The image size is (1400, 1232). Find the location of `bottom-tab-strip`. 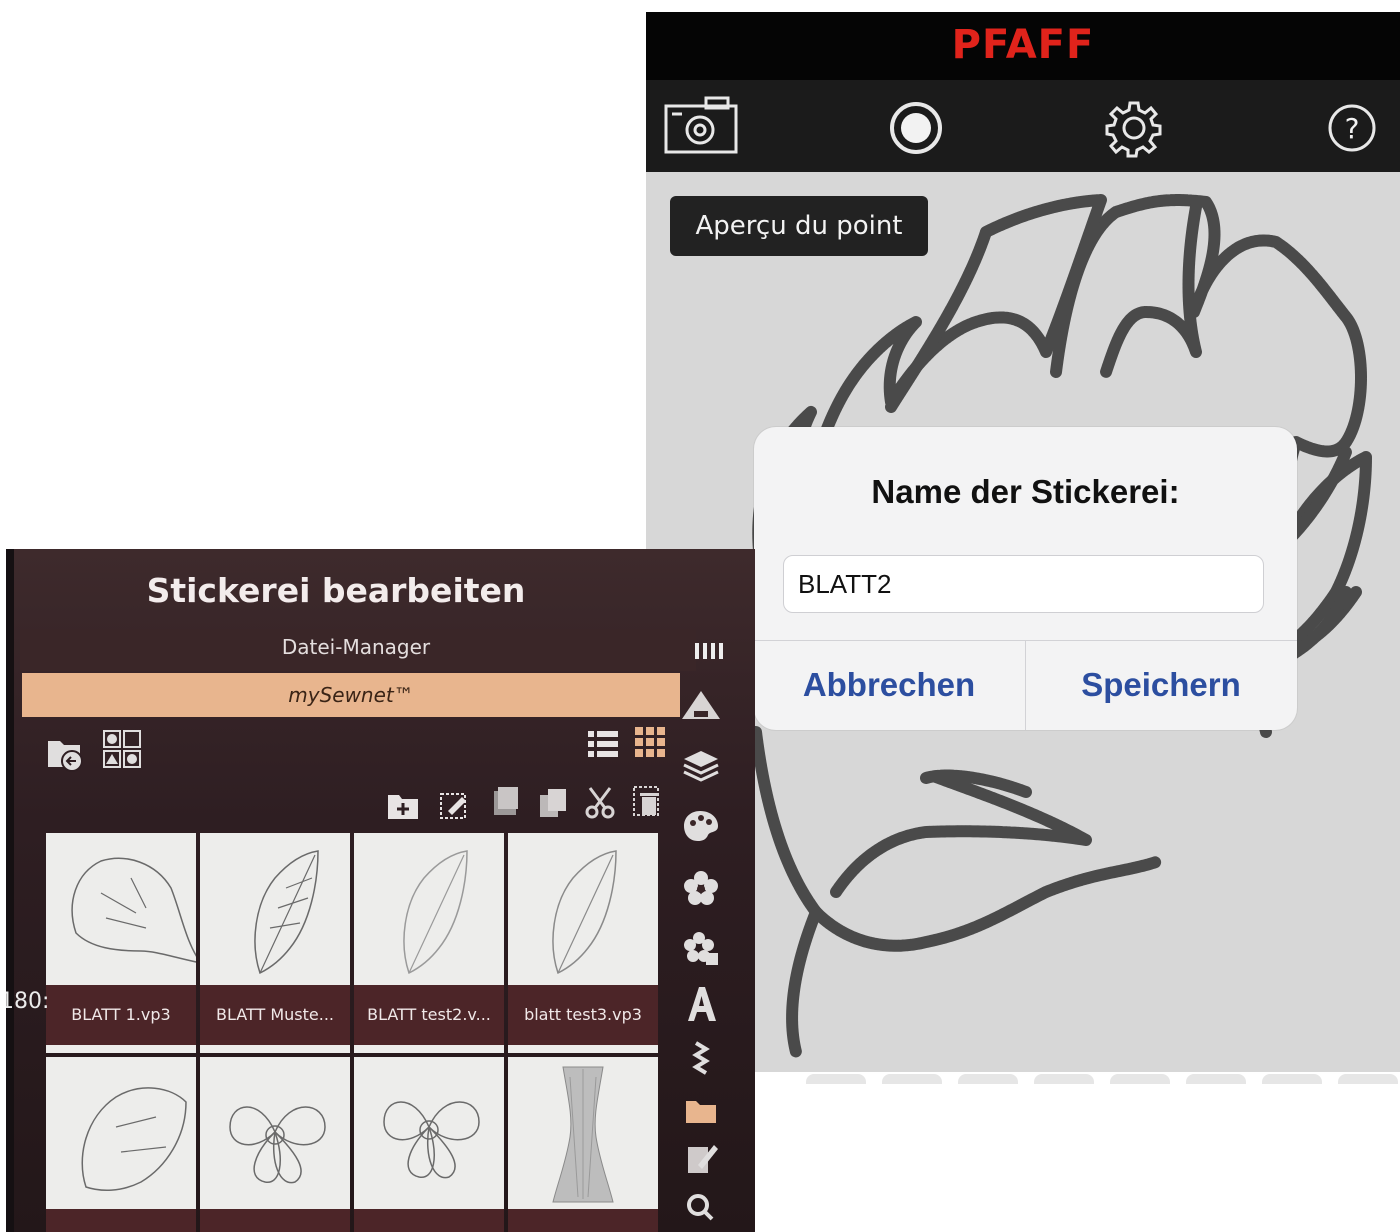

bottom-tab-strip is located at coordinates (1023, 1152).